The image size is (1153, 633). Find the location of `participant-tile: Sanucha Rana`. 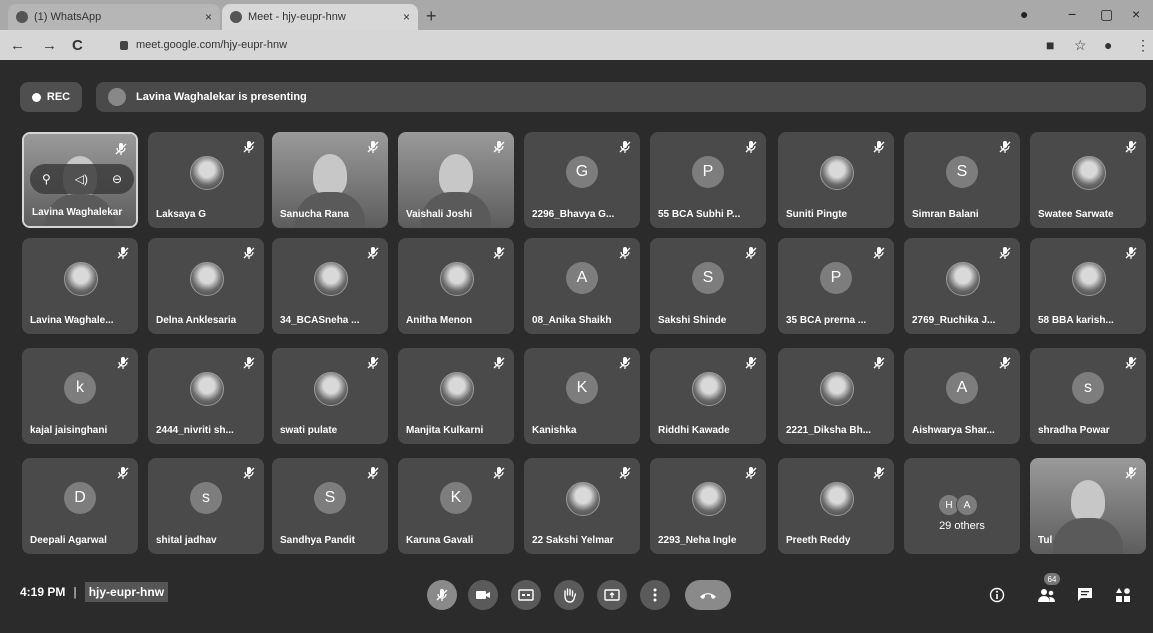

participant-tile: Sanucha Rana is located at coordinates (330, 180).